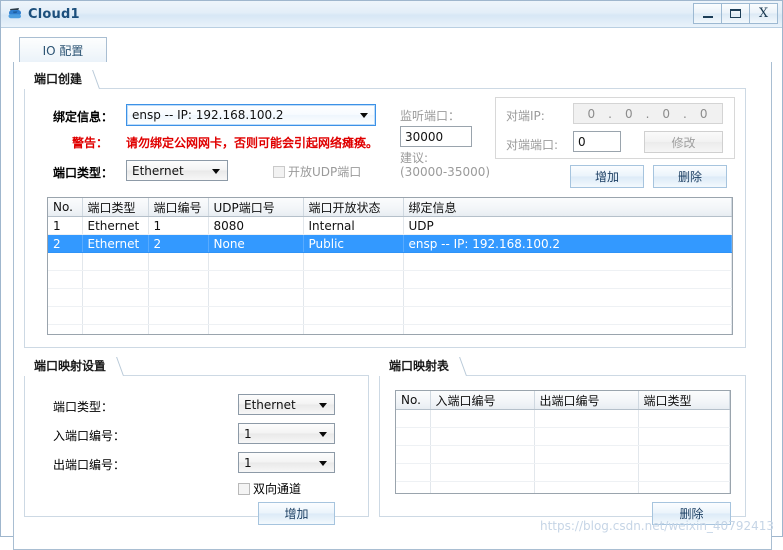 This screenshot has height=550, width=783. Describe the element at coordinates (414, 158) in the screenshot. I see `suggest-label: 建议:` at that location.